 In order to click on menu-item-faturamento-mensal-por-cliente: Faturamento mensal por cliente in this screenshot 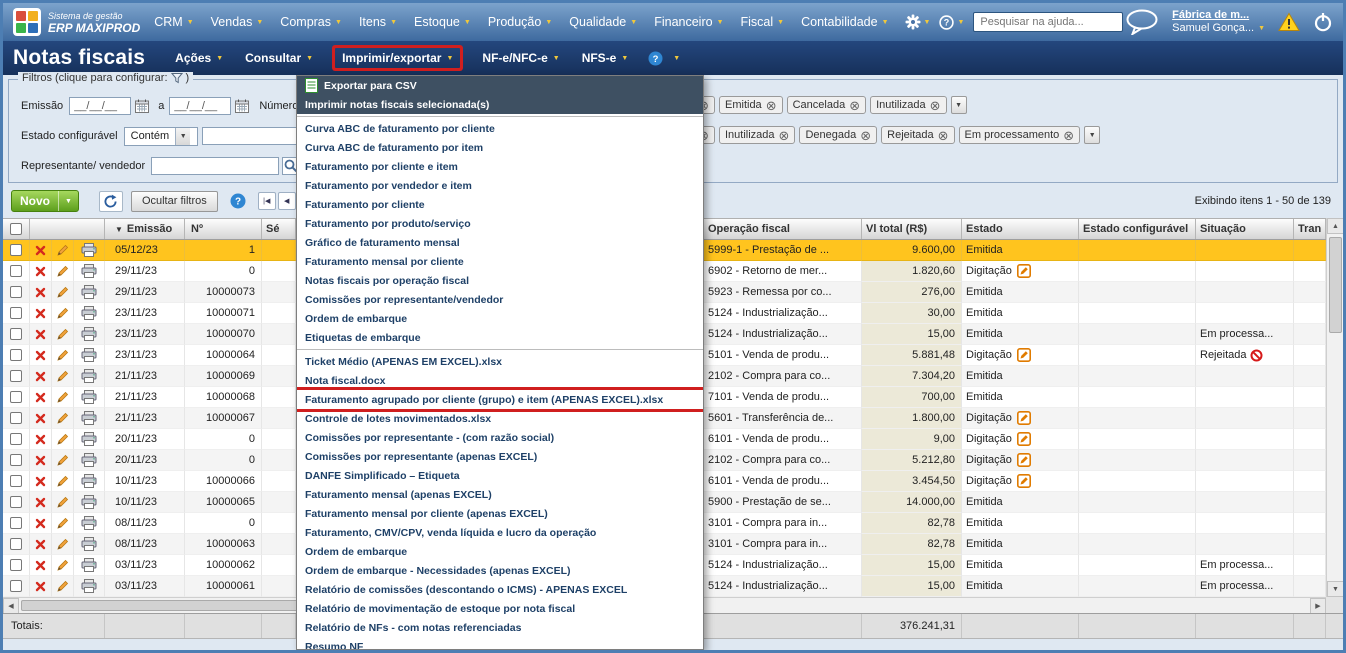, I will do `click(500, 261)`.